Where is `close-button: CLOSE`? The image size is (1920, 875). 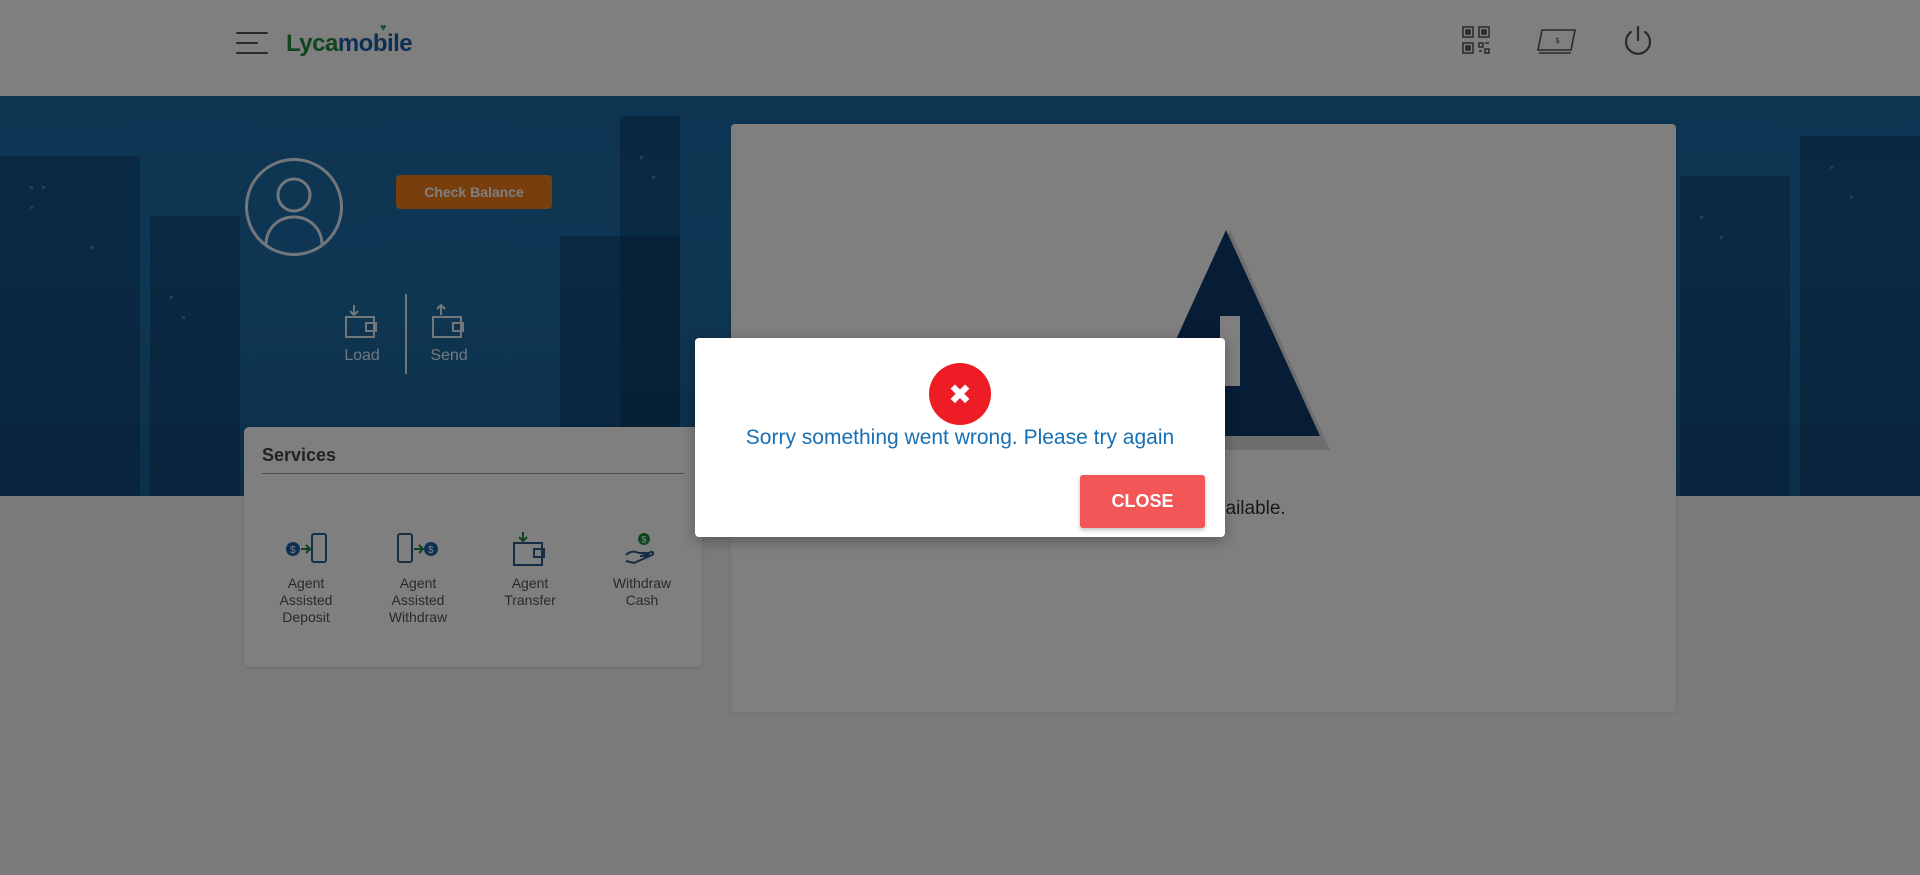
close-button: CLOSE is located at coordinates (1142, 501).